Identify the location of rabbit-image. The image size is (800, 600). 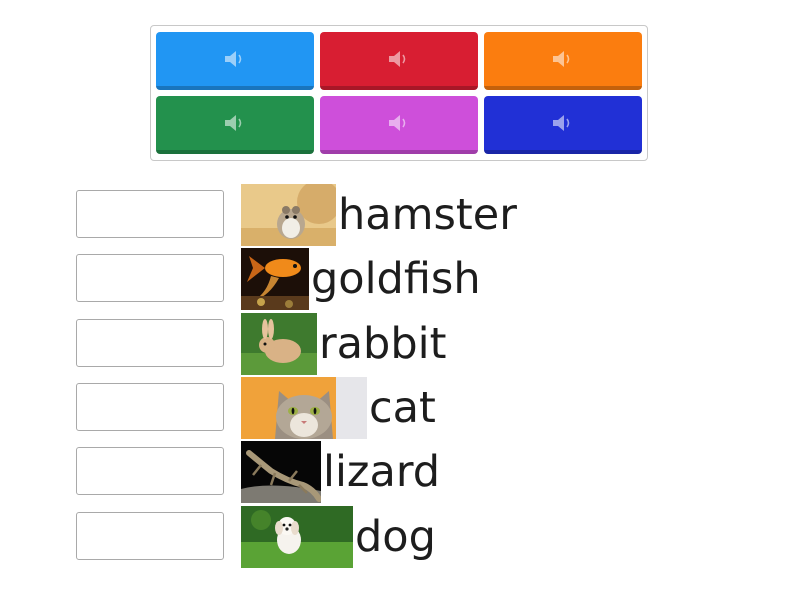
(279, 344).